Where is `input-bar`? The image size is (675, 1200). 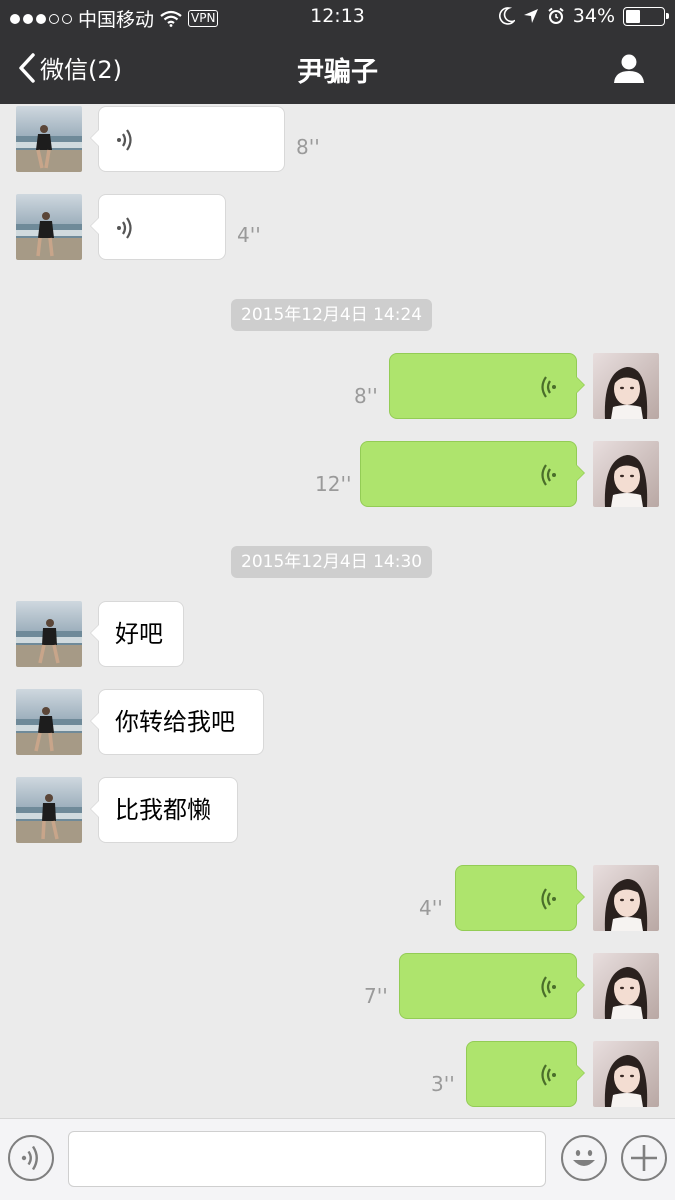 input-bar is located at coordinates (337, 1159).